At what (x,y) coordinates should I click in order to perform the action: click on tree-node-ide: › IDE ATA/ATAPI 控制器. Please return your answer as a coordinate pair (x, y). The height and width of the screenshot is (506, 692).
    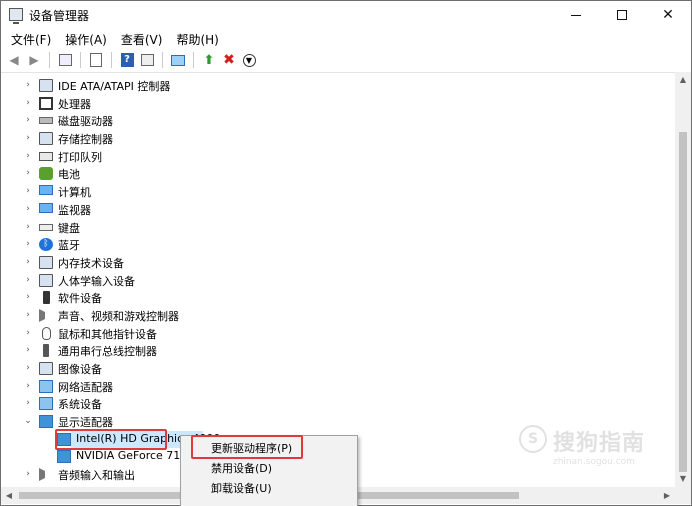
    Looking at the image, I should click on (338, 86).